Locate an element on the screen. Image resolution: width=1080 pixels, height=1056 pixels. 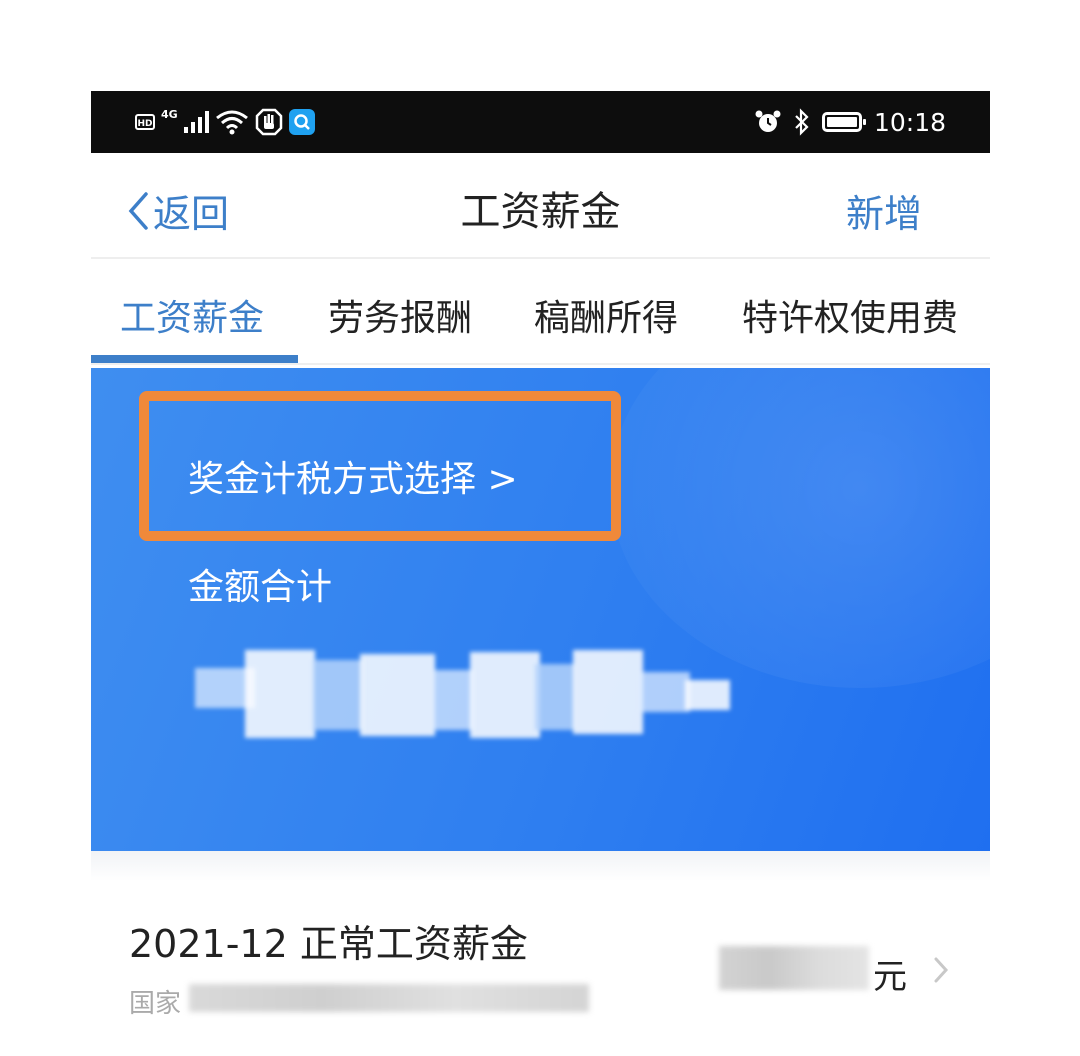
add-button: 新增 is located at coordinates (884, 210).